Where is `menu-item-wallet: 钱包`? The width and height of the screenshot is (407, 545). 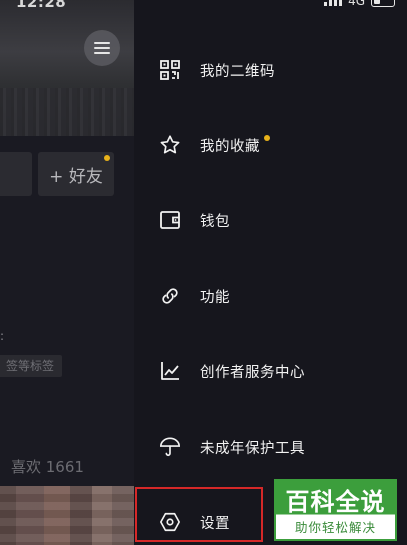 menu-item-wallet: 钱包 is located at coordinates (270, 220).